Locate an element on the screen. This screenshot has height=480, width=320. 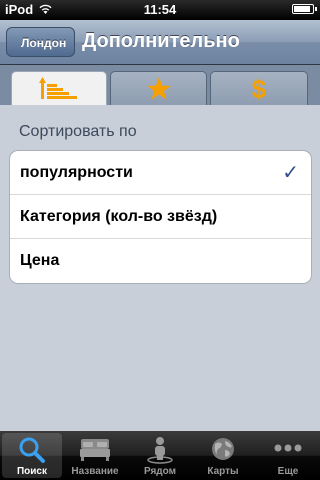
sort-option-popularity: популярности ✓ is located at coordinates (160, 173).